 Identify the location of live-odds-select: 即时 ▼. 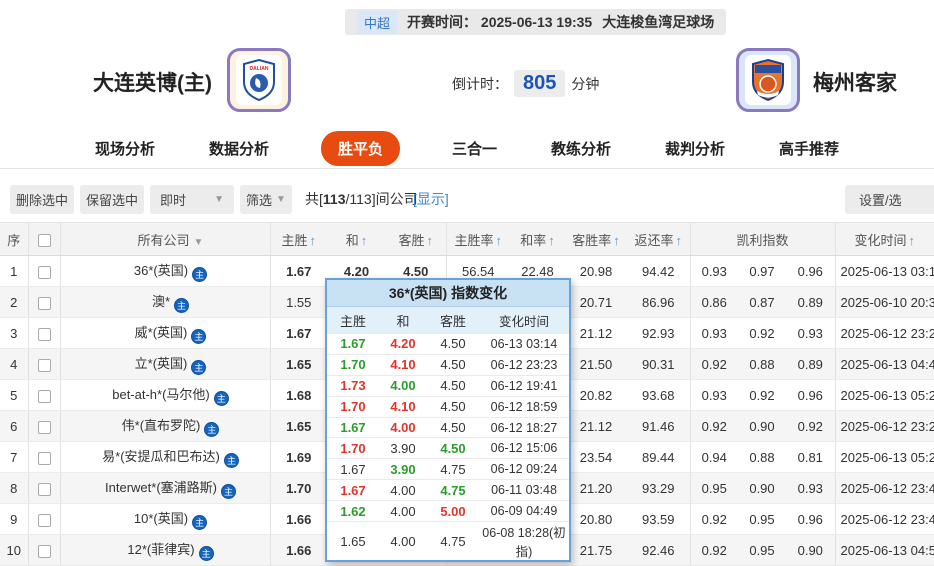
(192, 199).